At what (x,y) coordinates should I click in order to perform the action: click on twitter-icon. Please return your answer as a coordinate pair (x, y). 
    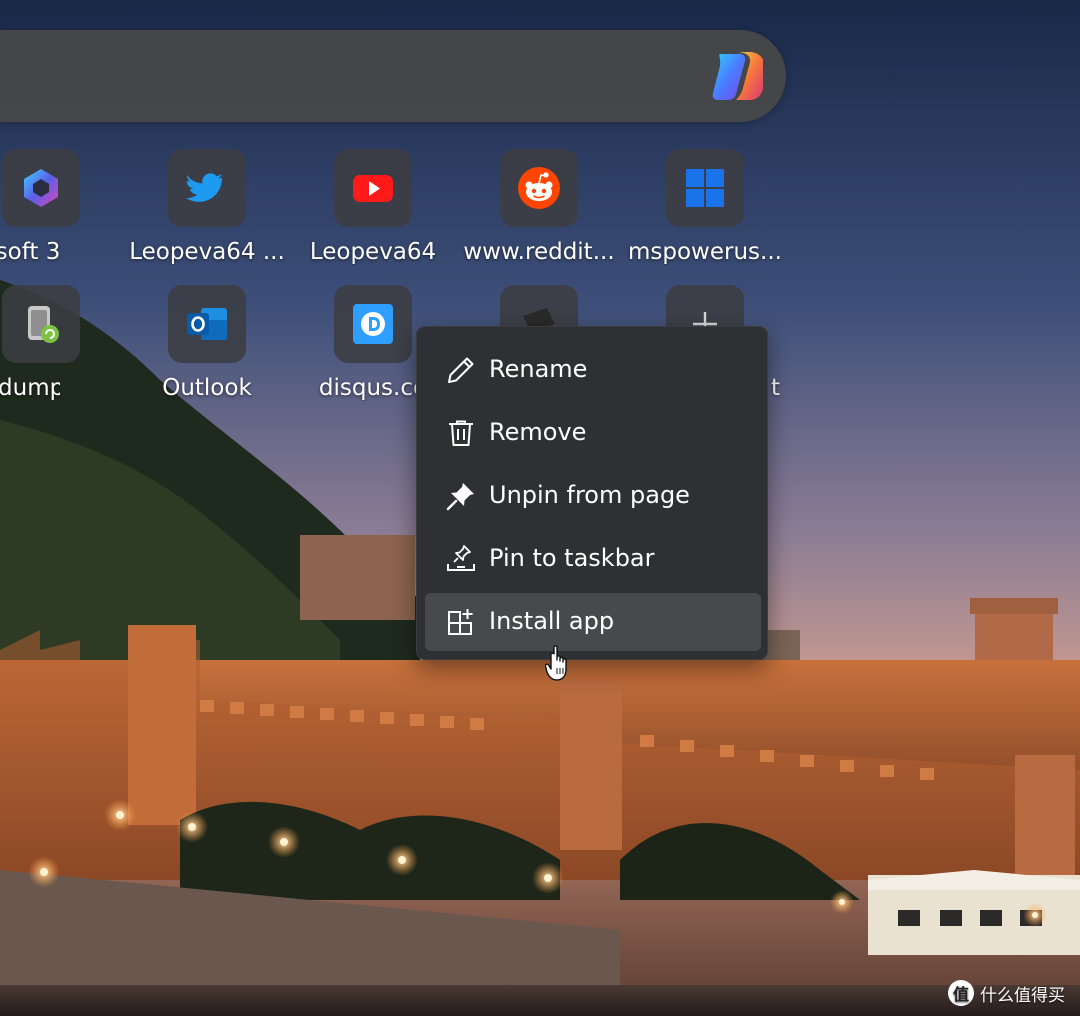
    Looking at the image, I should click on (206, 187).